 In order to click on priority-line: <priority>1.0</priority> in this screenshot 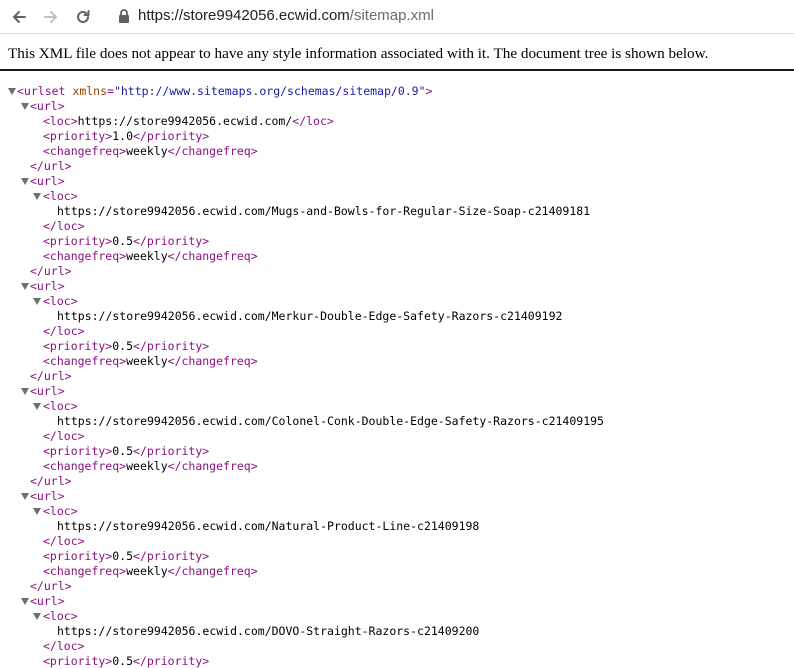, I will do `click(126, 136)`.